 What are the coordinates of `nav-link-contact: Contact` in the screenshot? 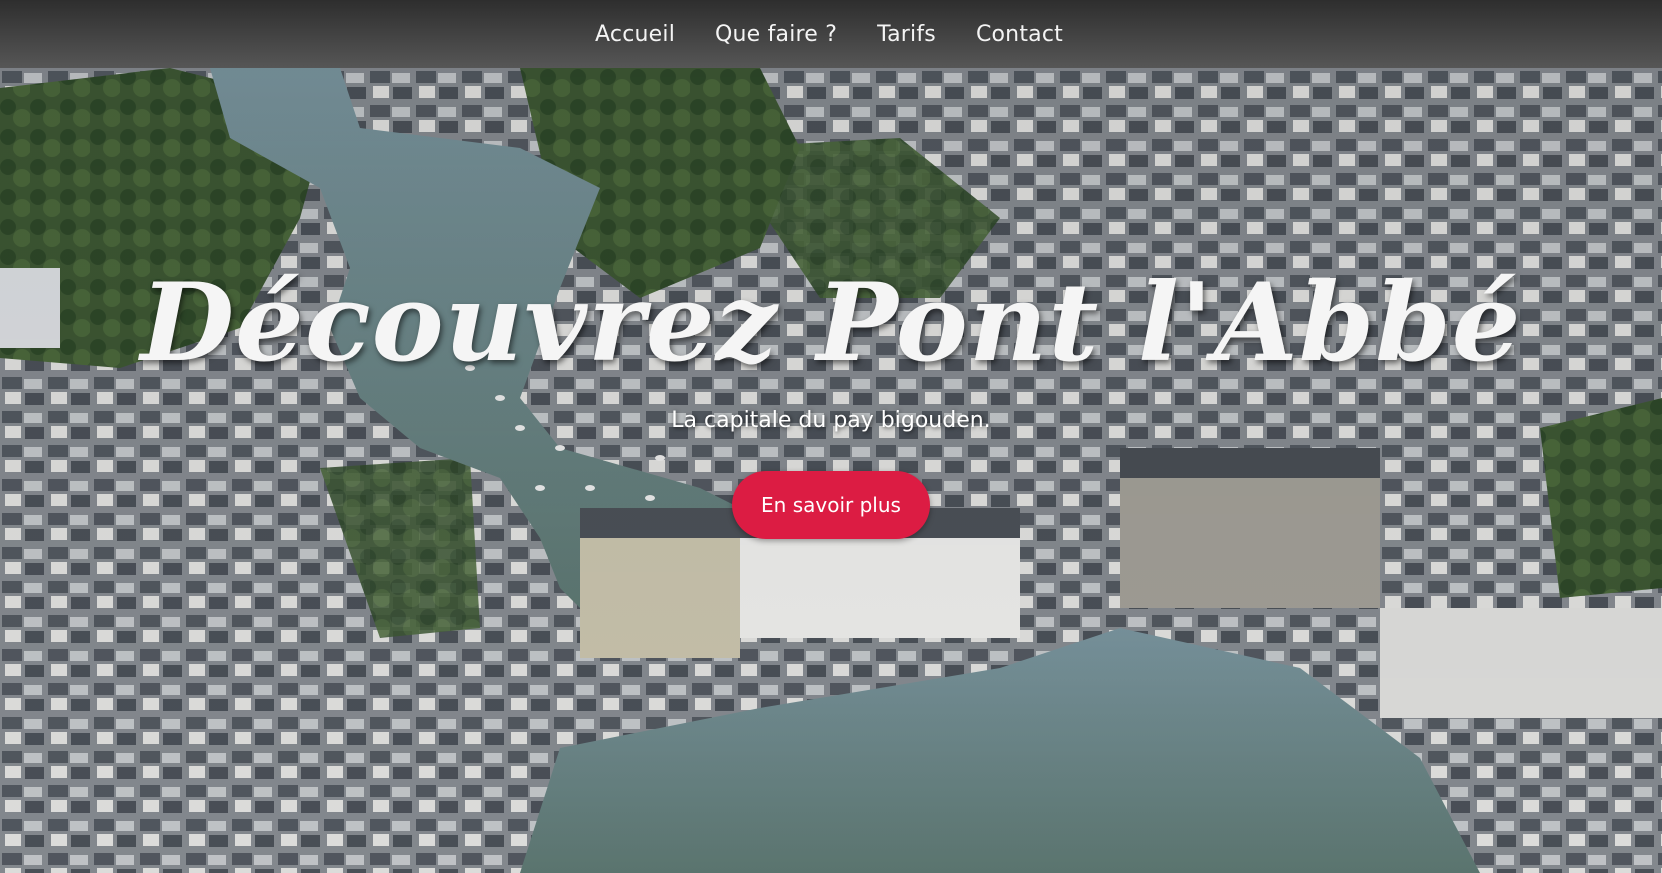 It's located at (1019, 34).